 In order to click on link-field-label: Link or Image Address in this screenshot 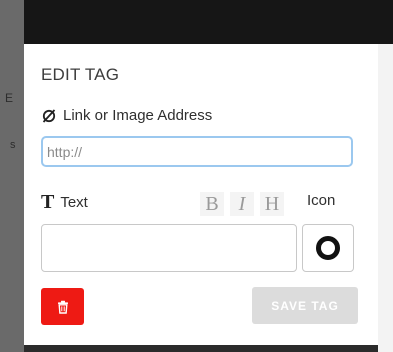, I will do `click(138, 115)`.